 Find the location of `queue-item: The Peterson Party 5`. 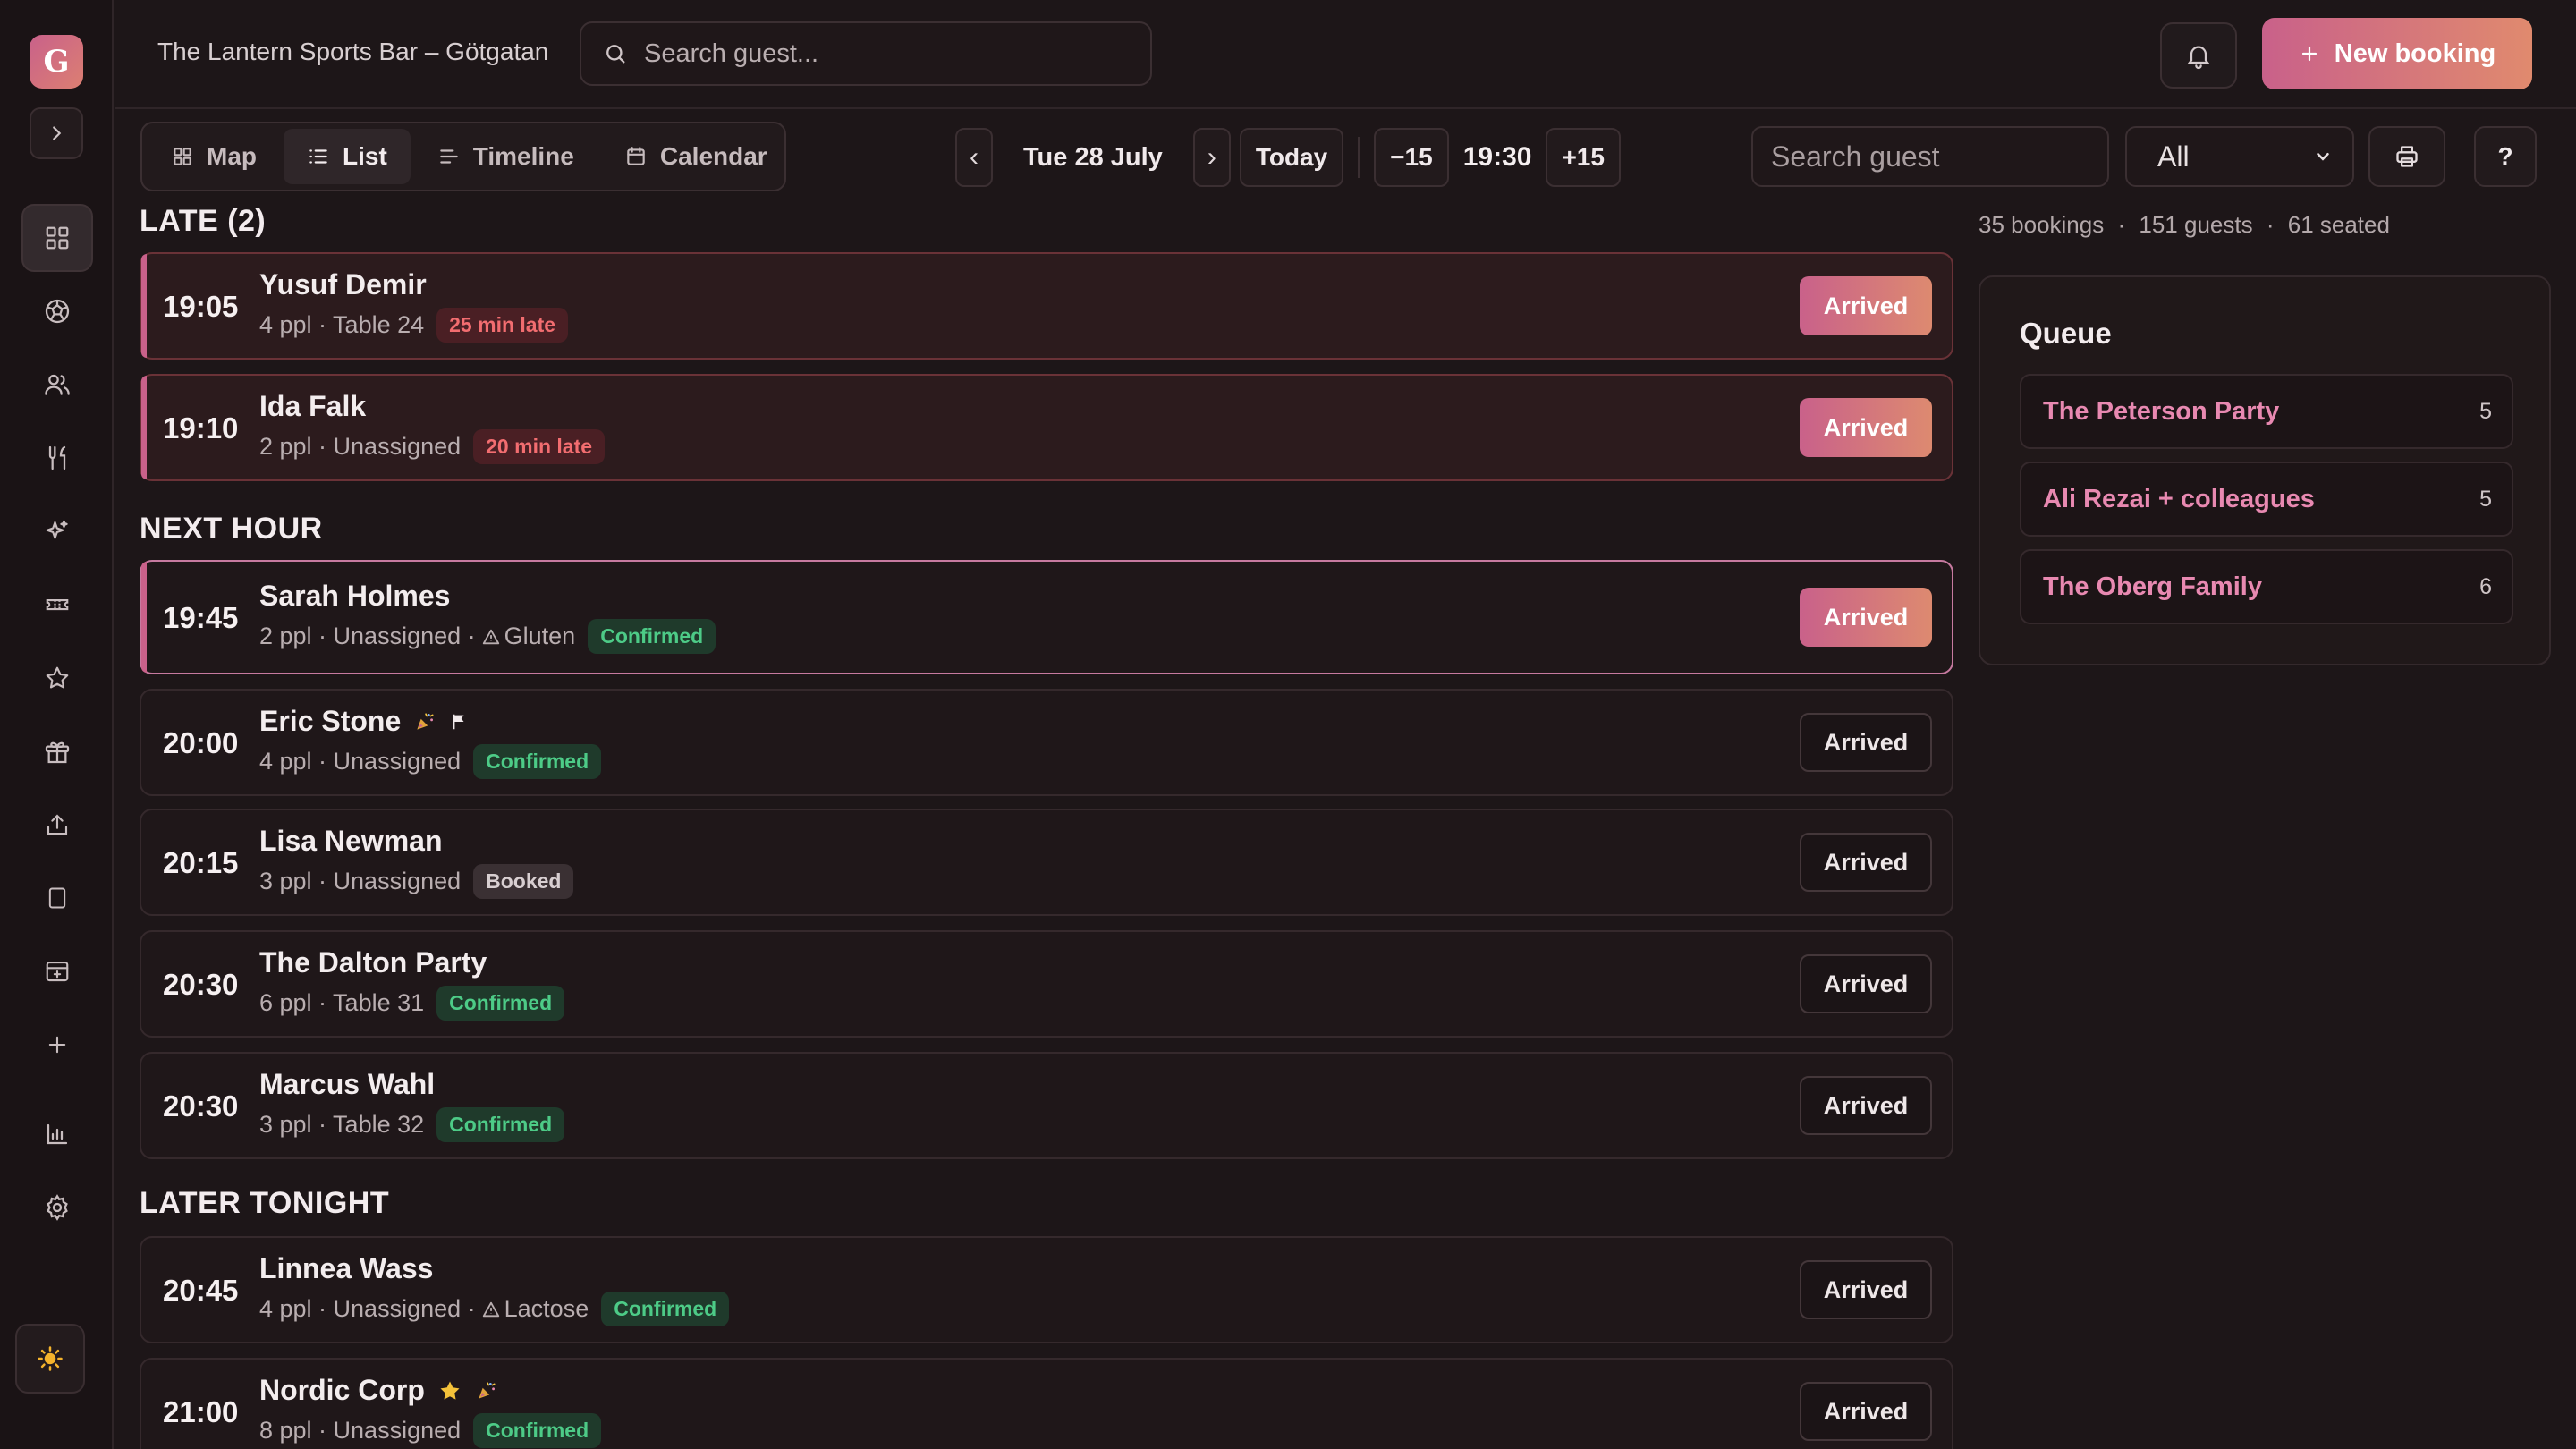

queue-item: The Peterson Party 5 is located at coordinates (2266, 411).